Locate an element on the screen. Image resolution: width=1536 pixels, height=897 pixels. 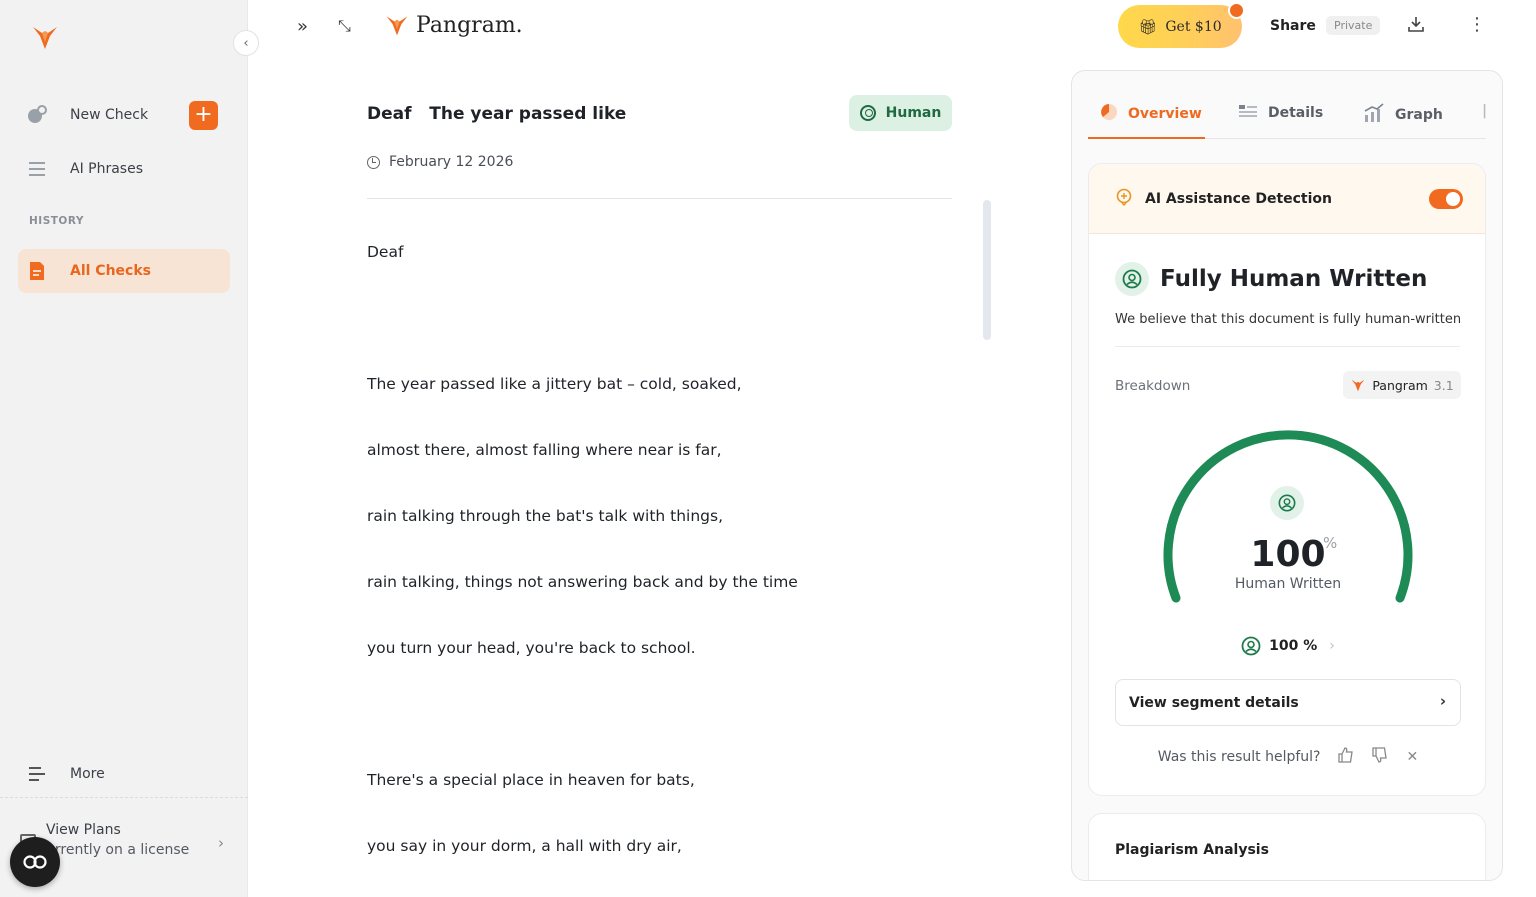
view-segment-details-button: View segment details › is located at coordinates (1288, 702).